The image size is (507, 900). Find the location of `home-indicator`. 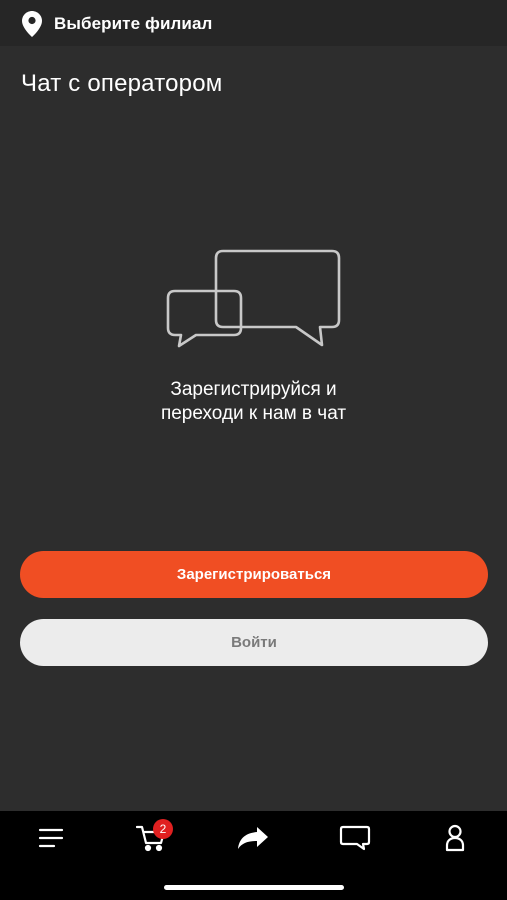

home-indicator is located at coordinates (254, 887).